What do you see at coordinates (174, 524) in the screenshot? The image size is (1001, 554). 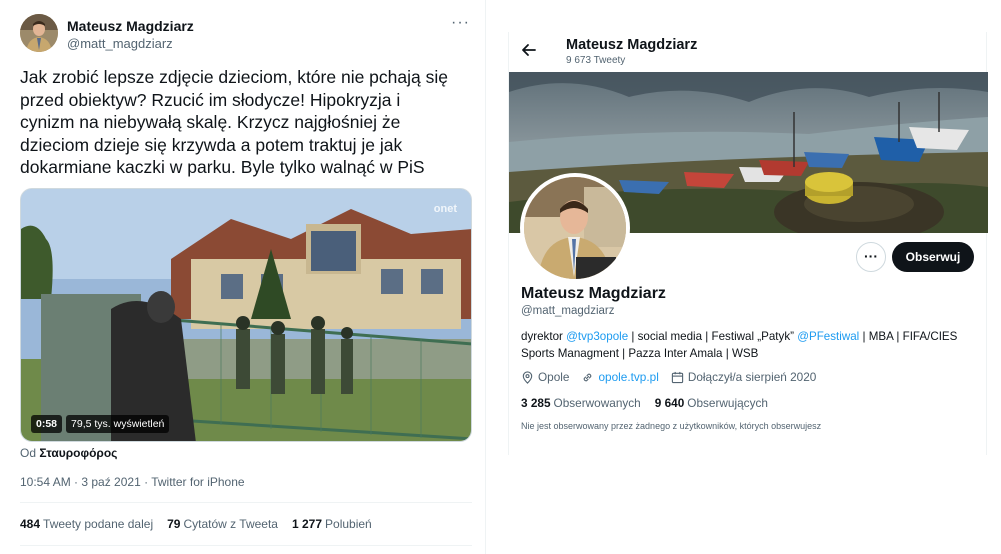 I see `stat-number: 79` at bounding box center [174, 524].